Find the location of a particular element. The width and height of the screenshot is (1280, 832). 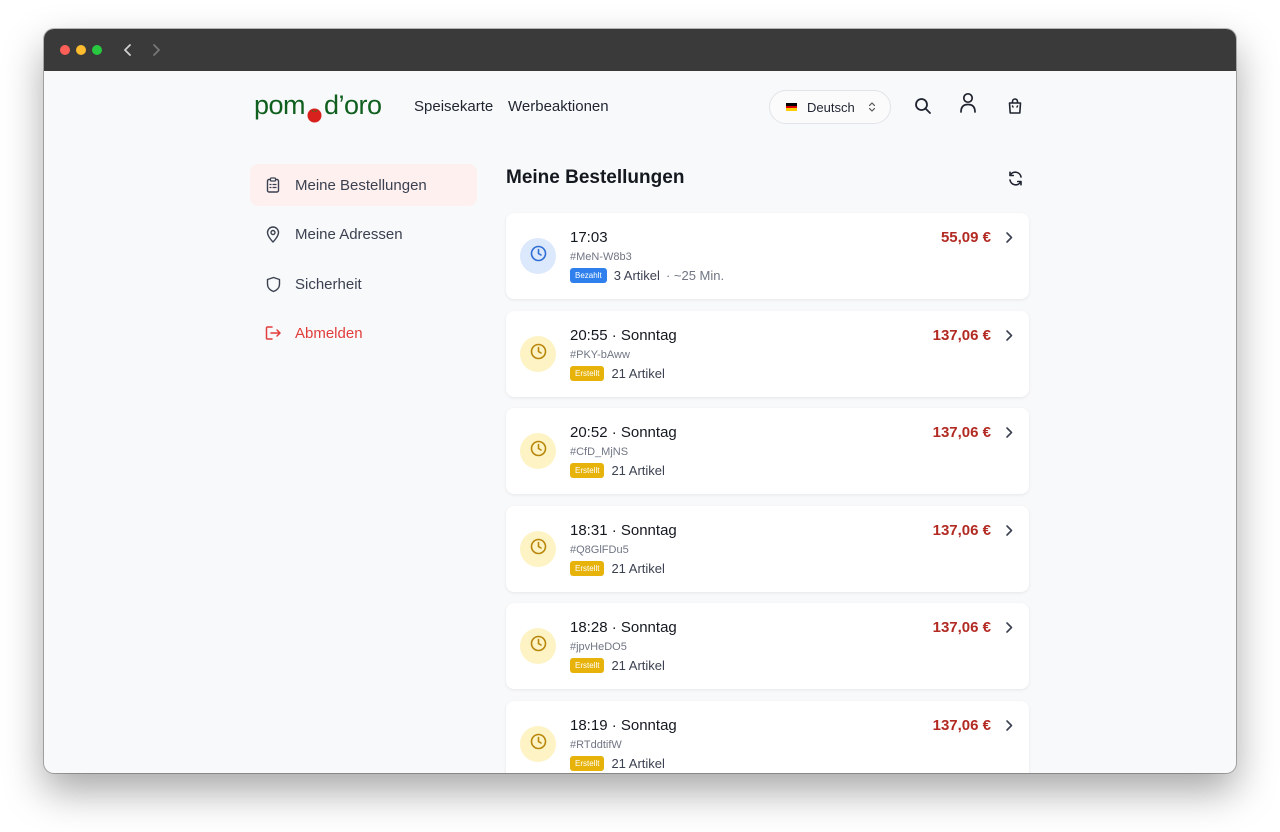

german-flag-icon is located at coordinates (791, 107).